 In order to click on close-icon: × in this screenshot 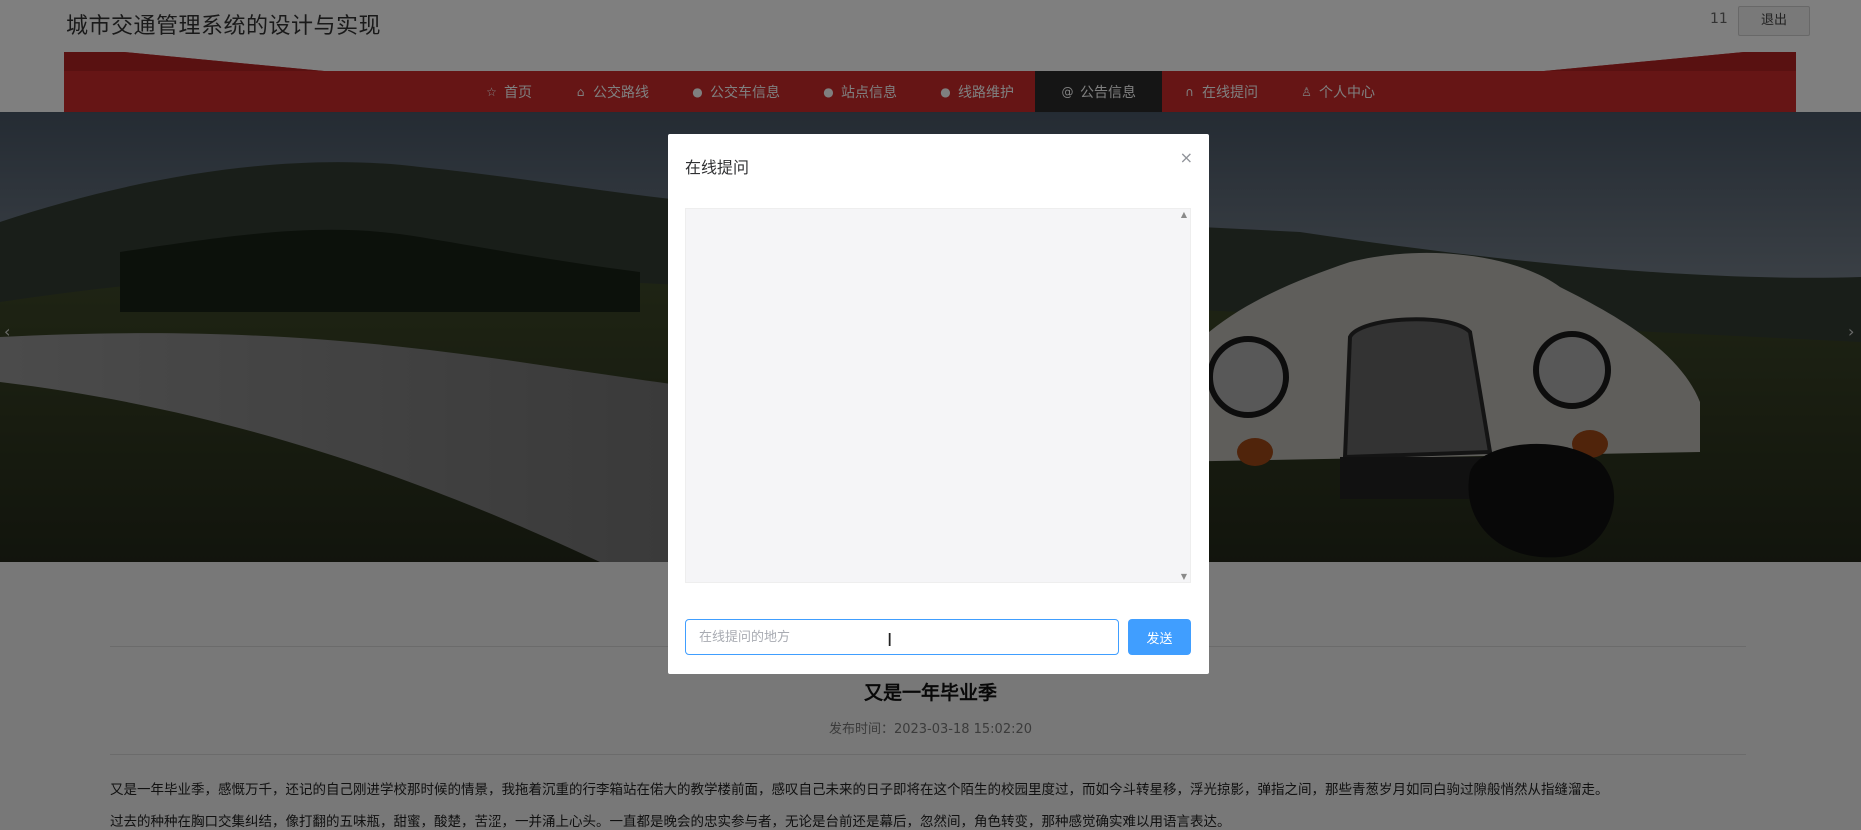, I will do `click(1186, 157)`.